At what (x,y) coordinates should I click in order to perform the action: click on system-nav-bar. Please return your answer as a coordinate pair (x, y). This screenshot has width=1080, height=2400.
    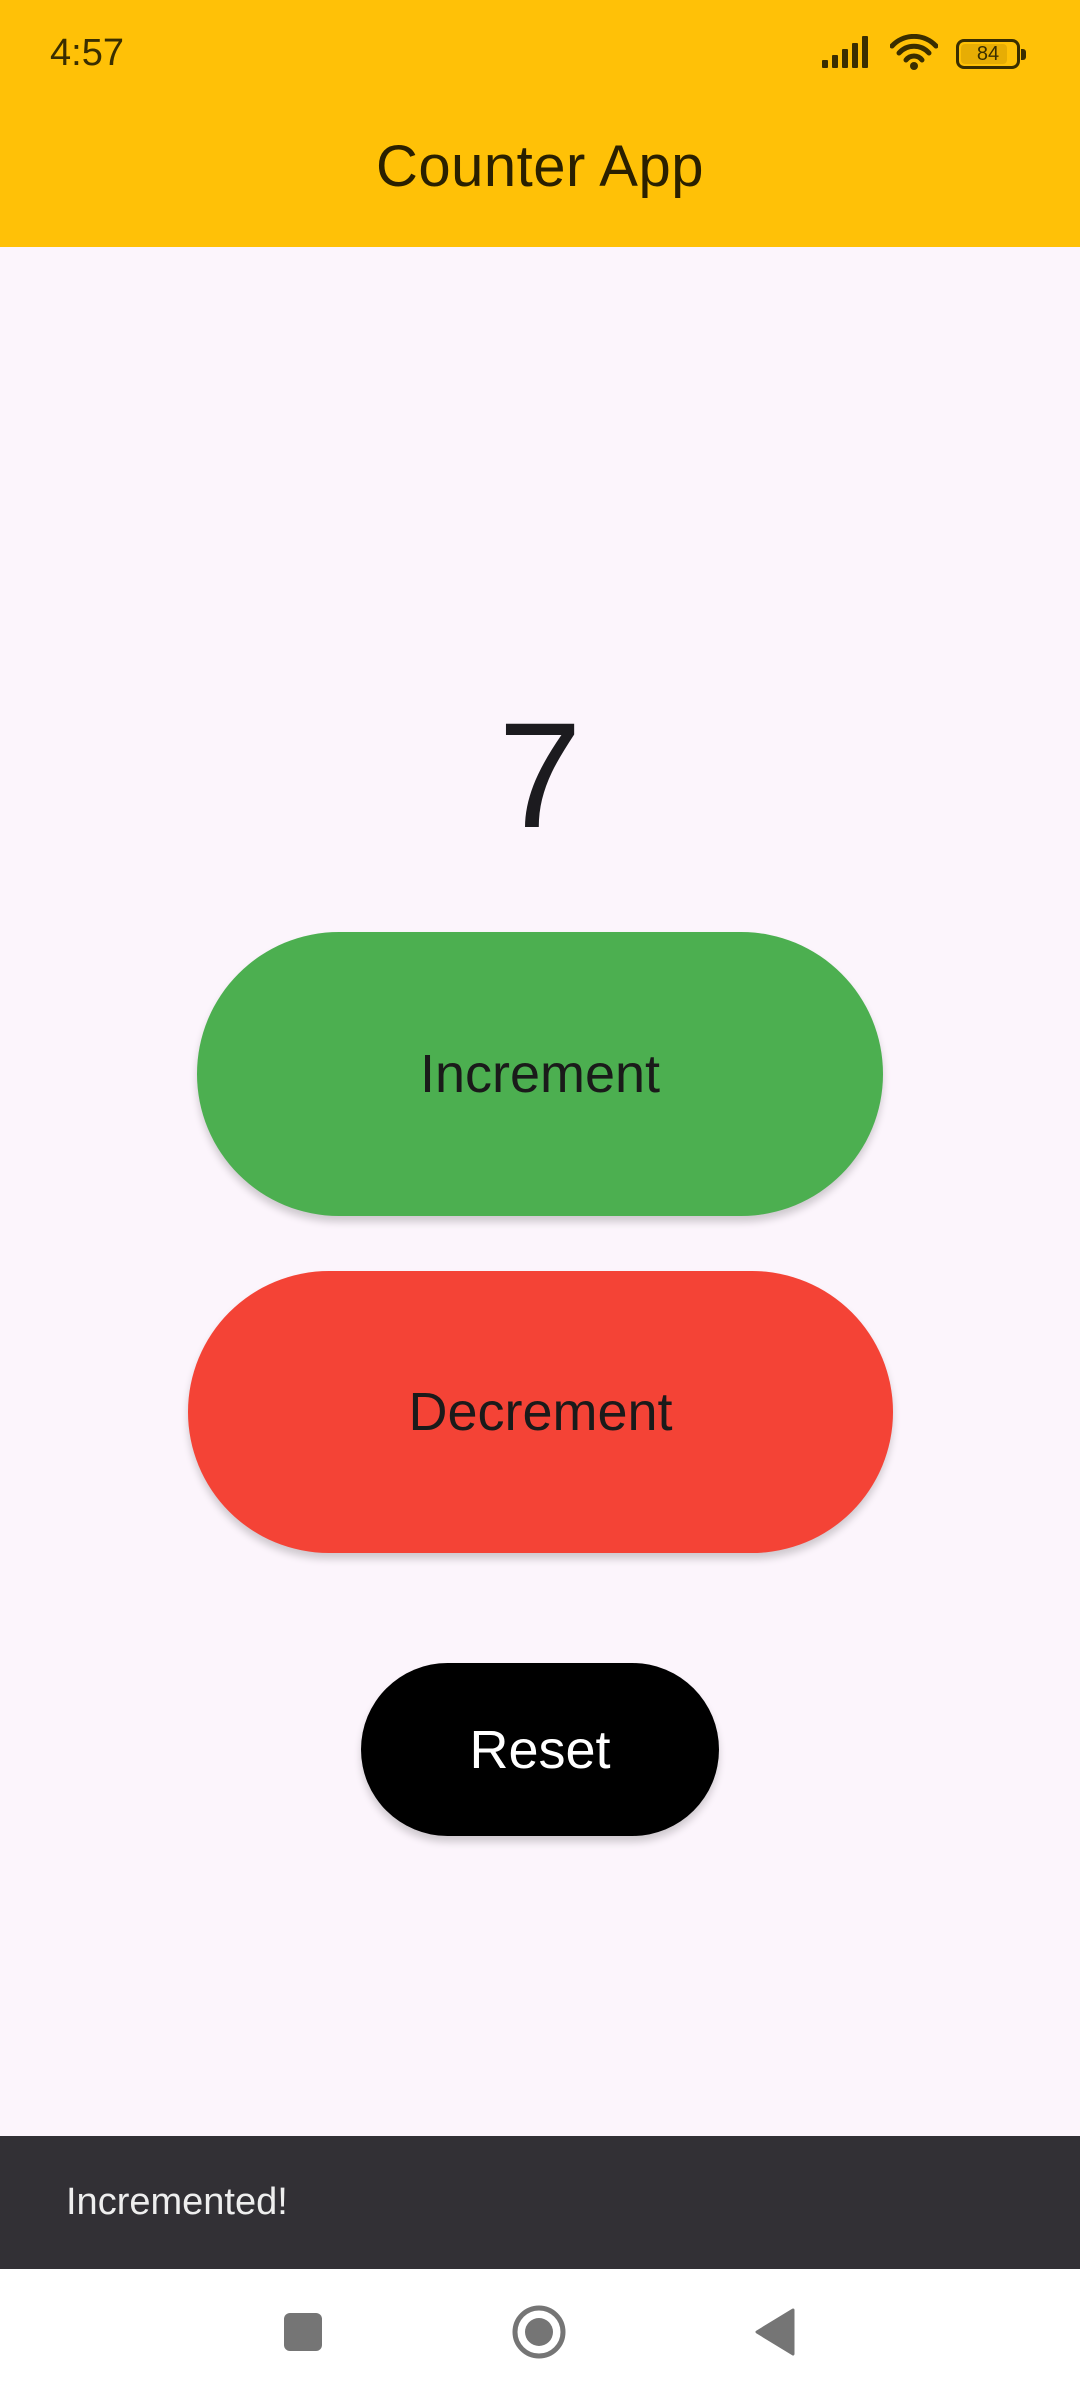
    Looking at the image, I should click on (540, 2334).